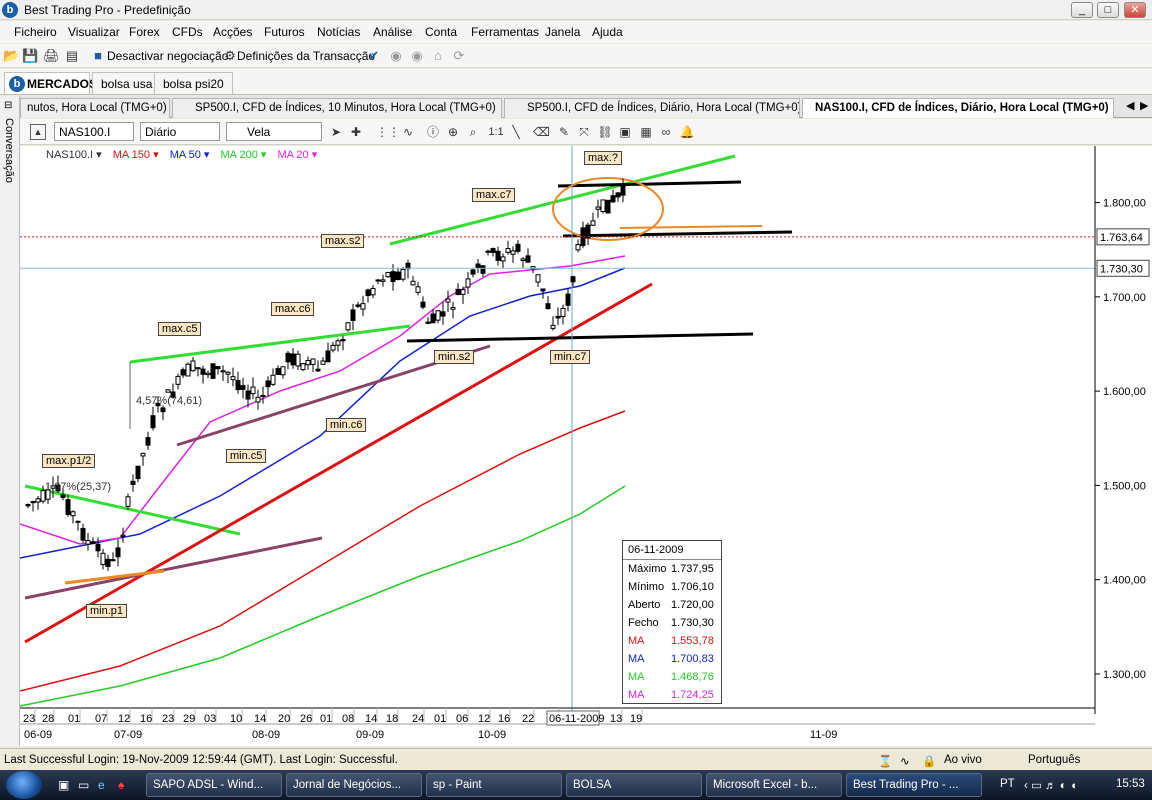 The image size is (1152, 800). I want to click on task-paint: sp - Paint, so click(494, 785).